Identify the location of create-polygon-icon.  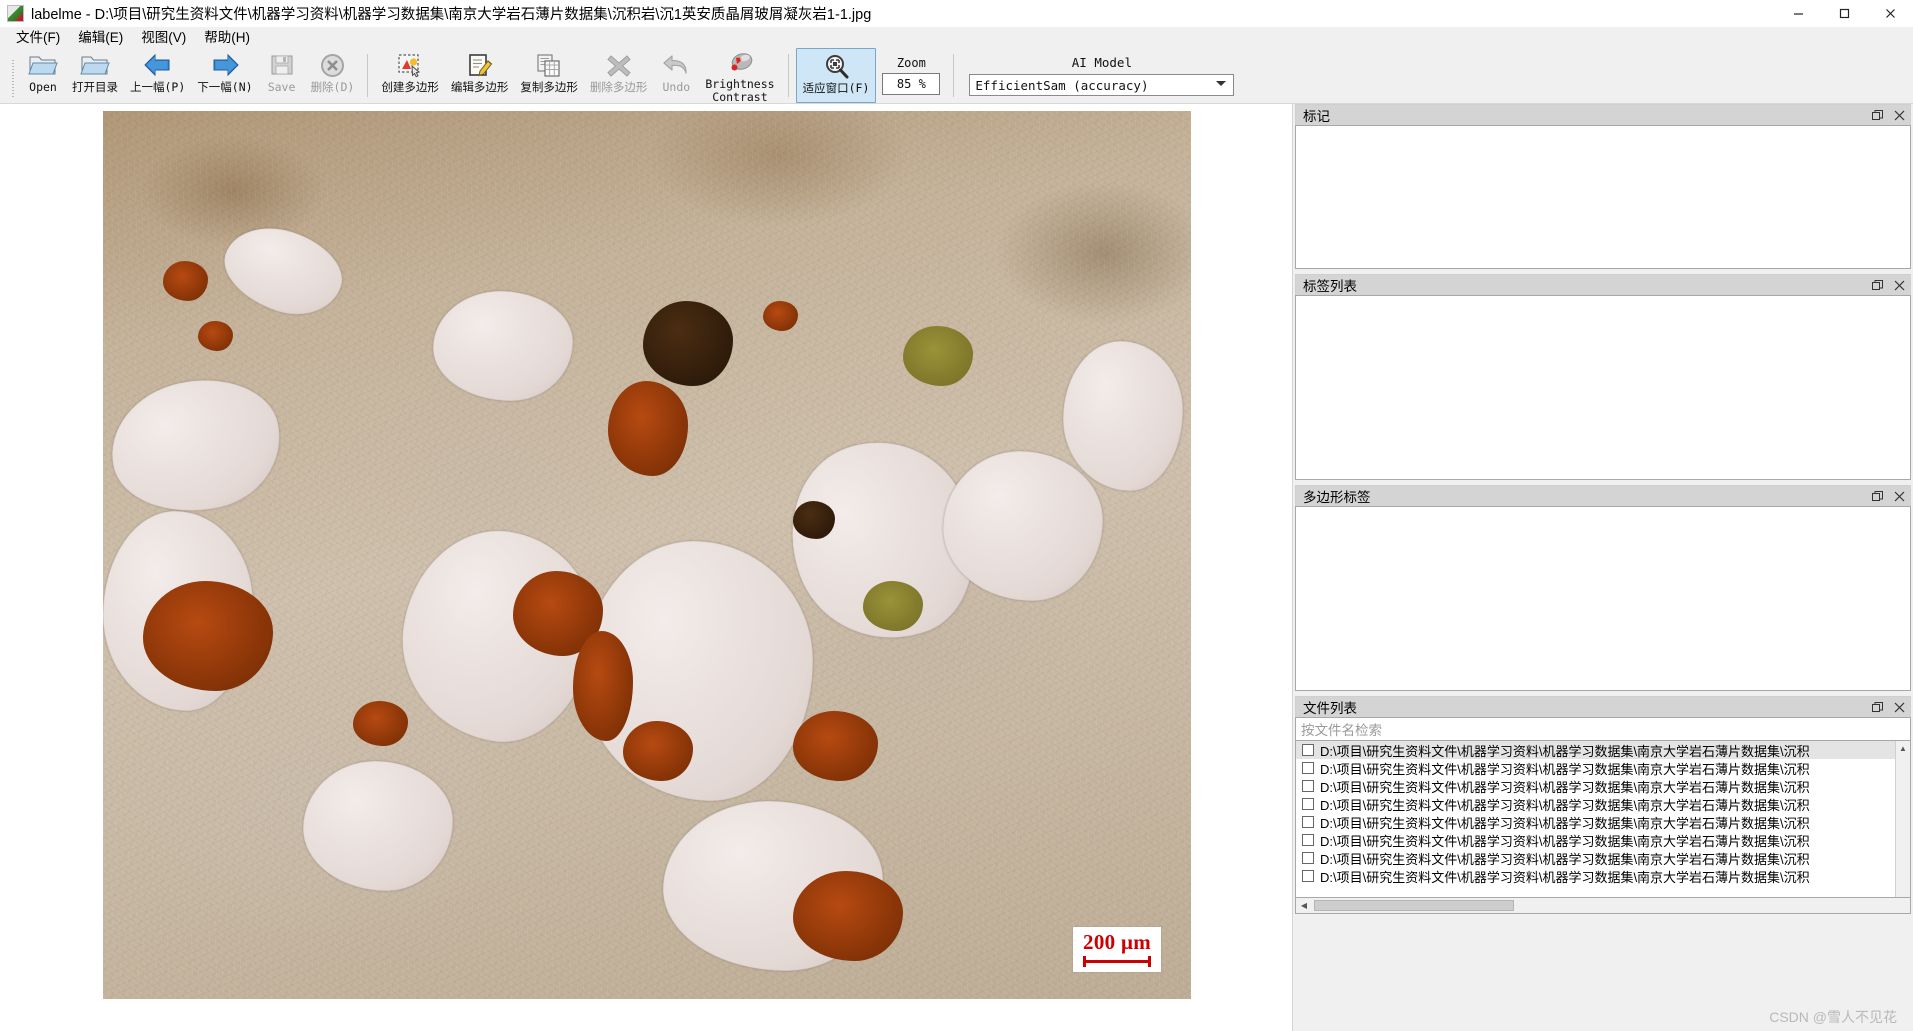
(410, 65).